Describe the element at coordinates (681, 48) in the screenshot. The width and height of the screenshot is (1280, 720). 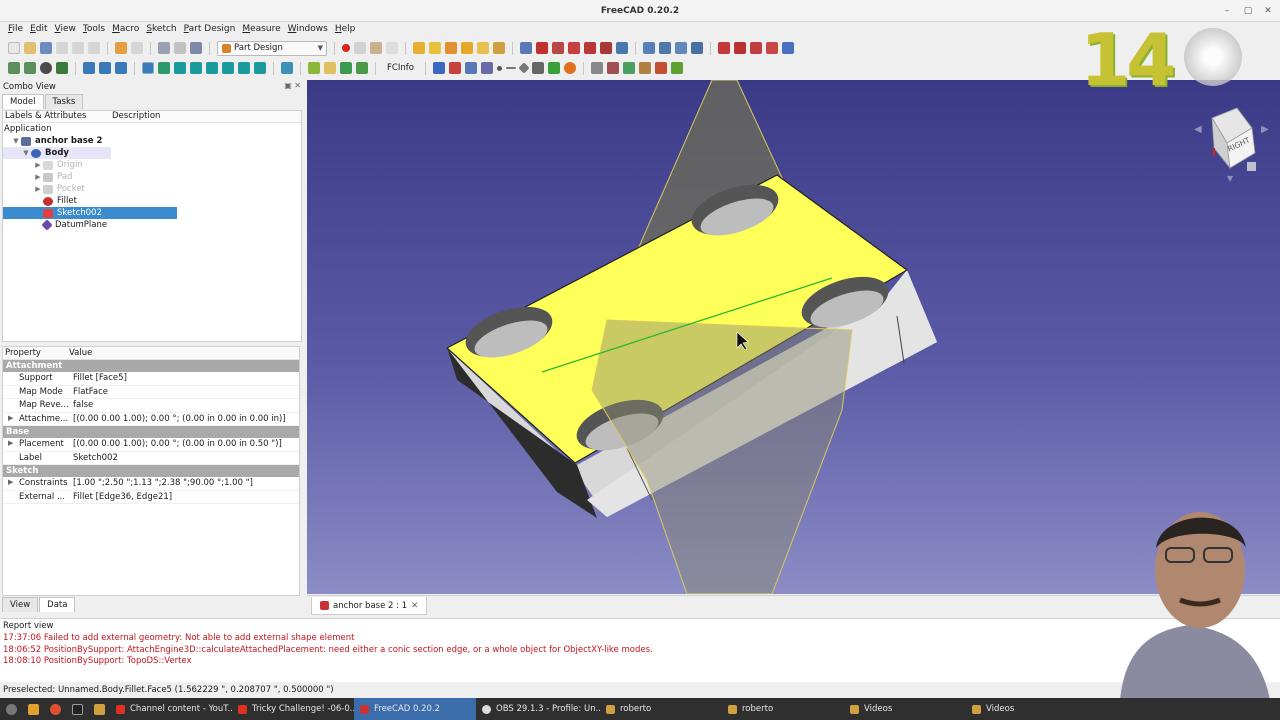
I see `subtractive-pipe-icon` at that location.